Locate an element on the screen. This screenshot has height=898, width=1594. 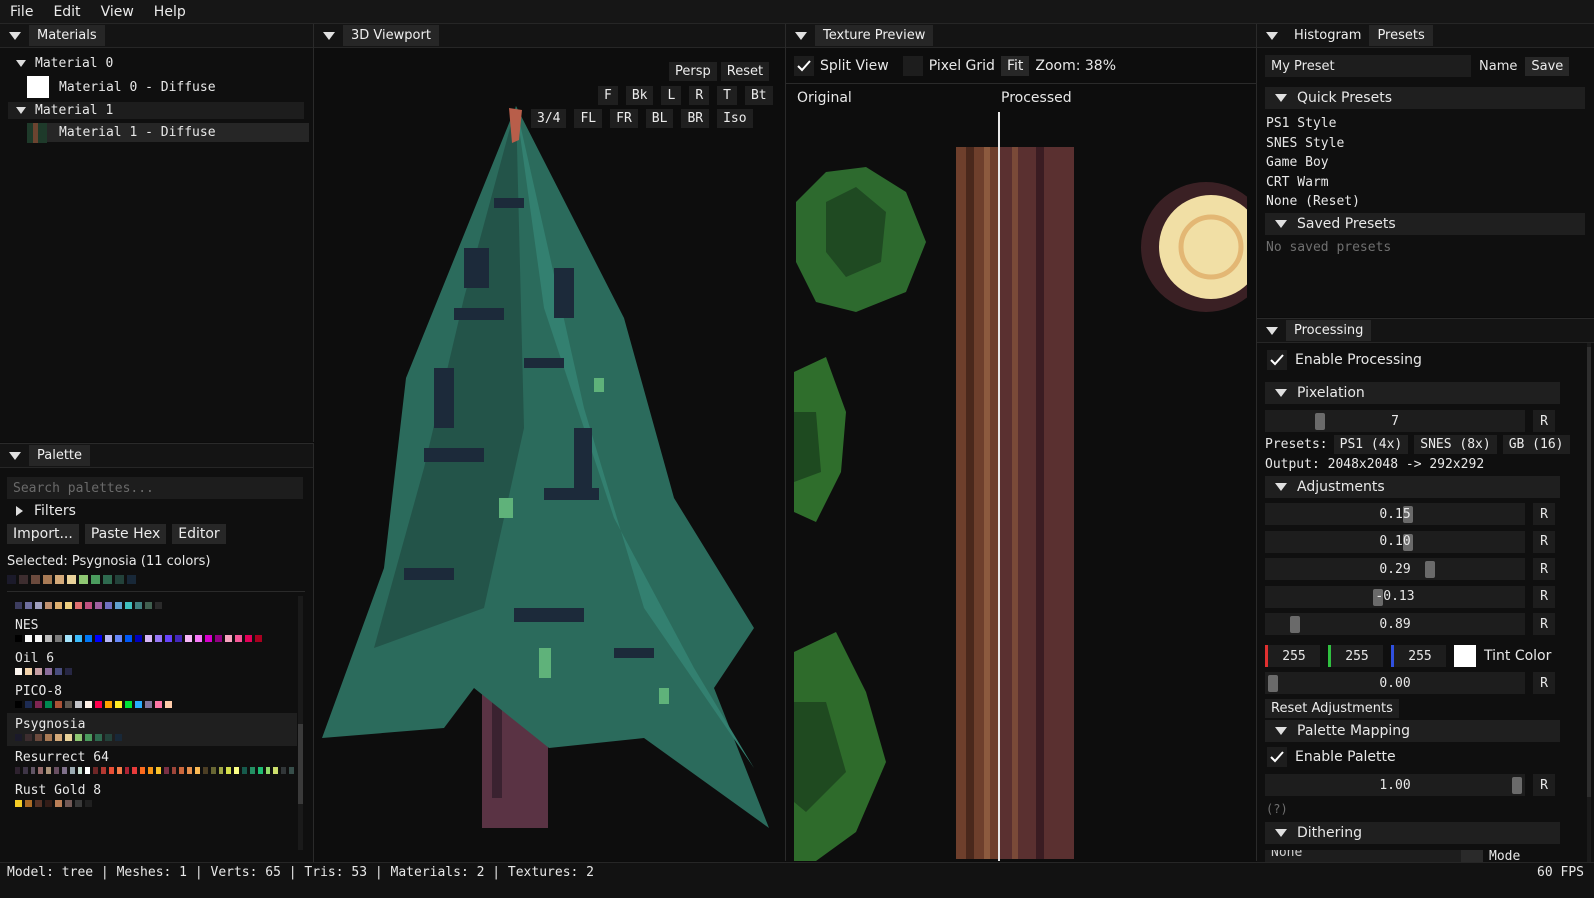
view-bottom-button: Bt is located at coordinates (758, 95).